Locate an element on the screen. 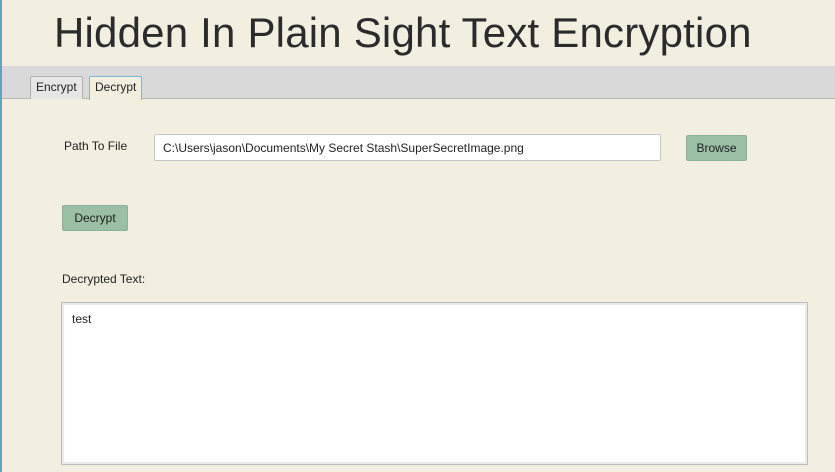  browse-button: Browse is located at coordinates (716, 148).